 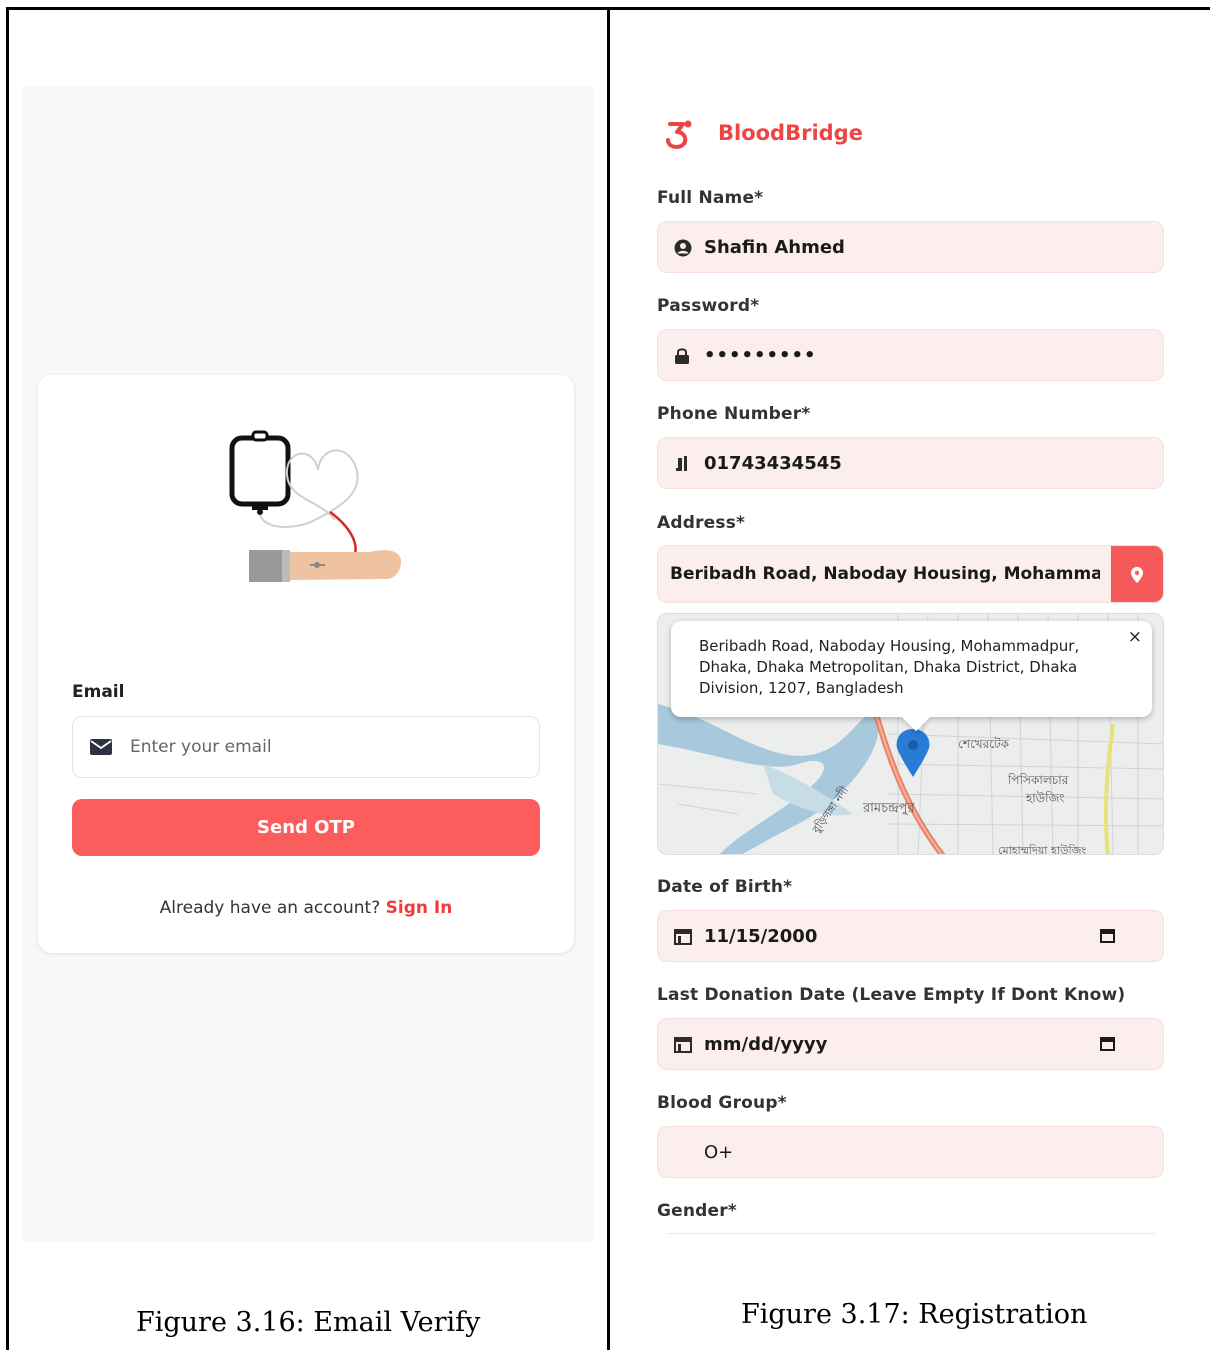 What do you see at coordinates (679, 134) in the screenshot?
I see `blood-drop-logo-icon` at bounding box center [679, 134].